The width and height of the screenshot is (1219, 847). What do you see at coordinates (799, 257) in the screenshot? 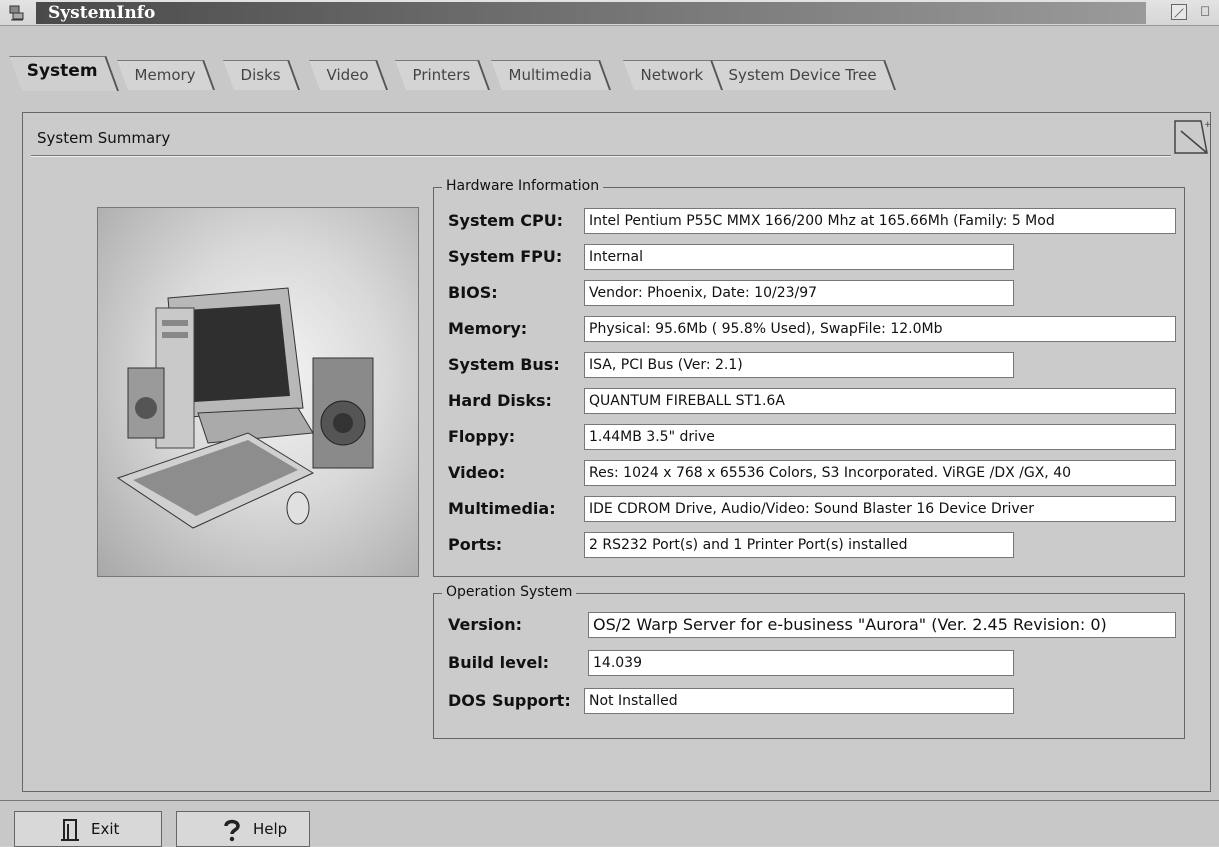
I see `system-fpu-field: Internal` at bounding box center [799, 257].